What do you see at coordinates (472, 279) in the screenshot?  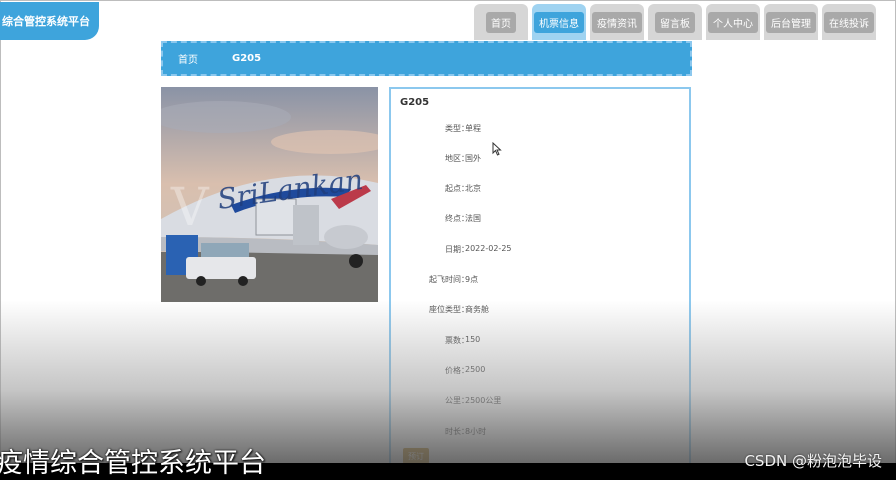 I see `field-value: 9点` at bounding box center [472, 279].